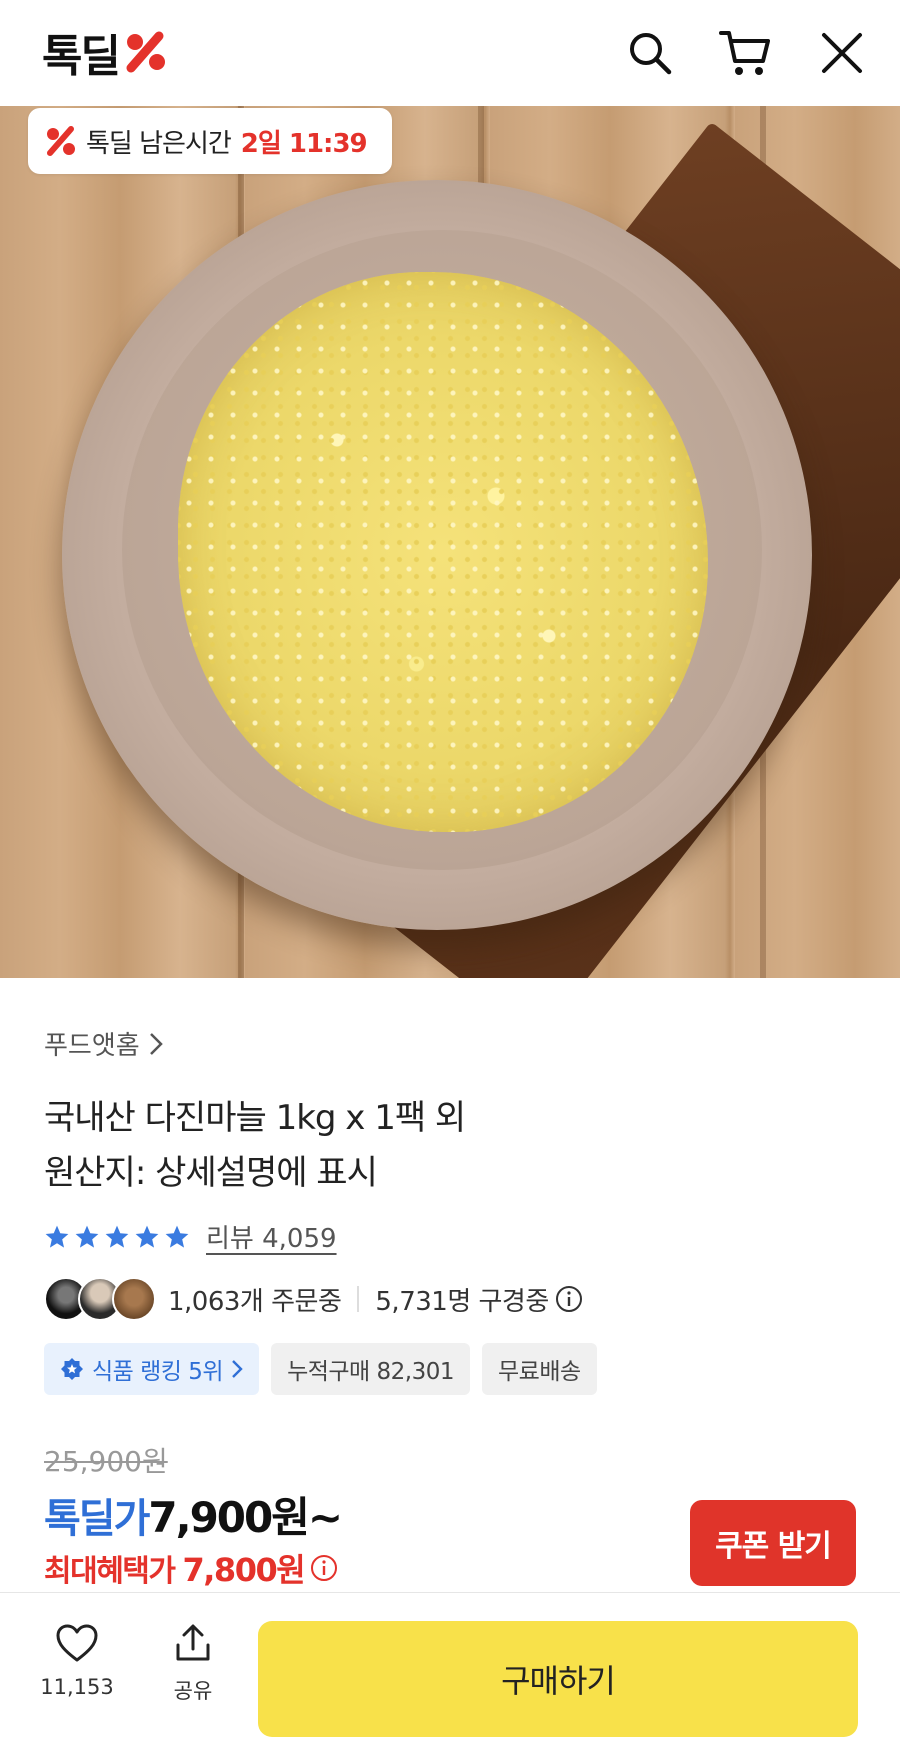 This screenshot has width=900, height=1761. What do you see at coordinates (558, 1679) in the screenshot?
I see `buy-button: 구매하기` at bounding box center [558, 1679].